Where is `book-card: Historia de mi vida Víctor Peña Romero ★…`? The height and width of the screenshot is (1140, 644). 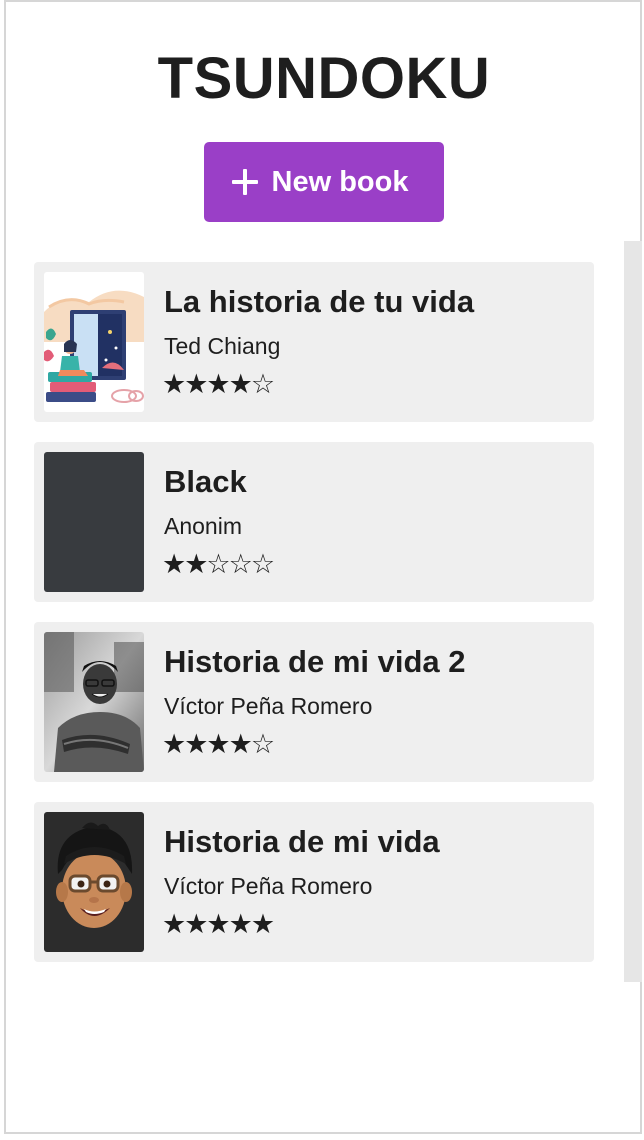 book-card: Historia de mi vida Víctor Peña Romero ★… is located at coordinates (314, 882).